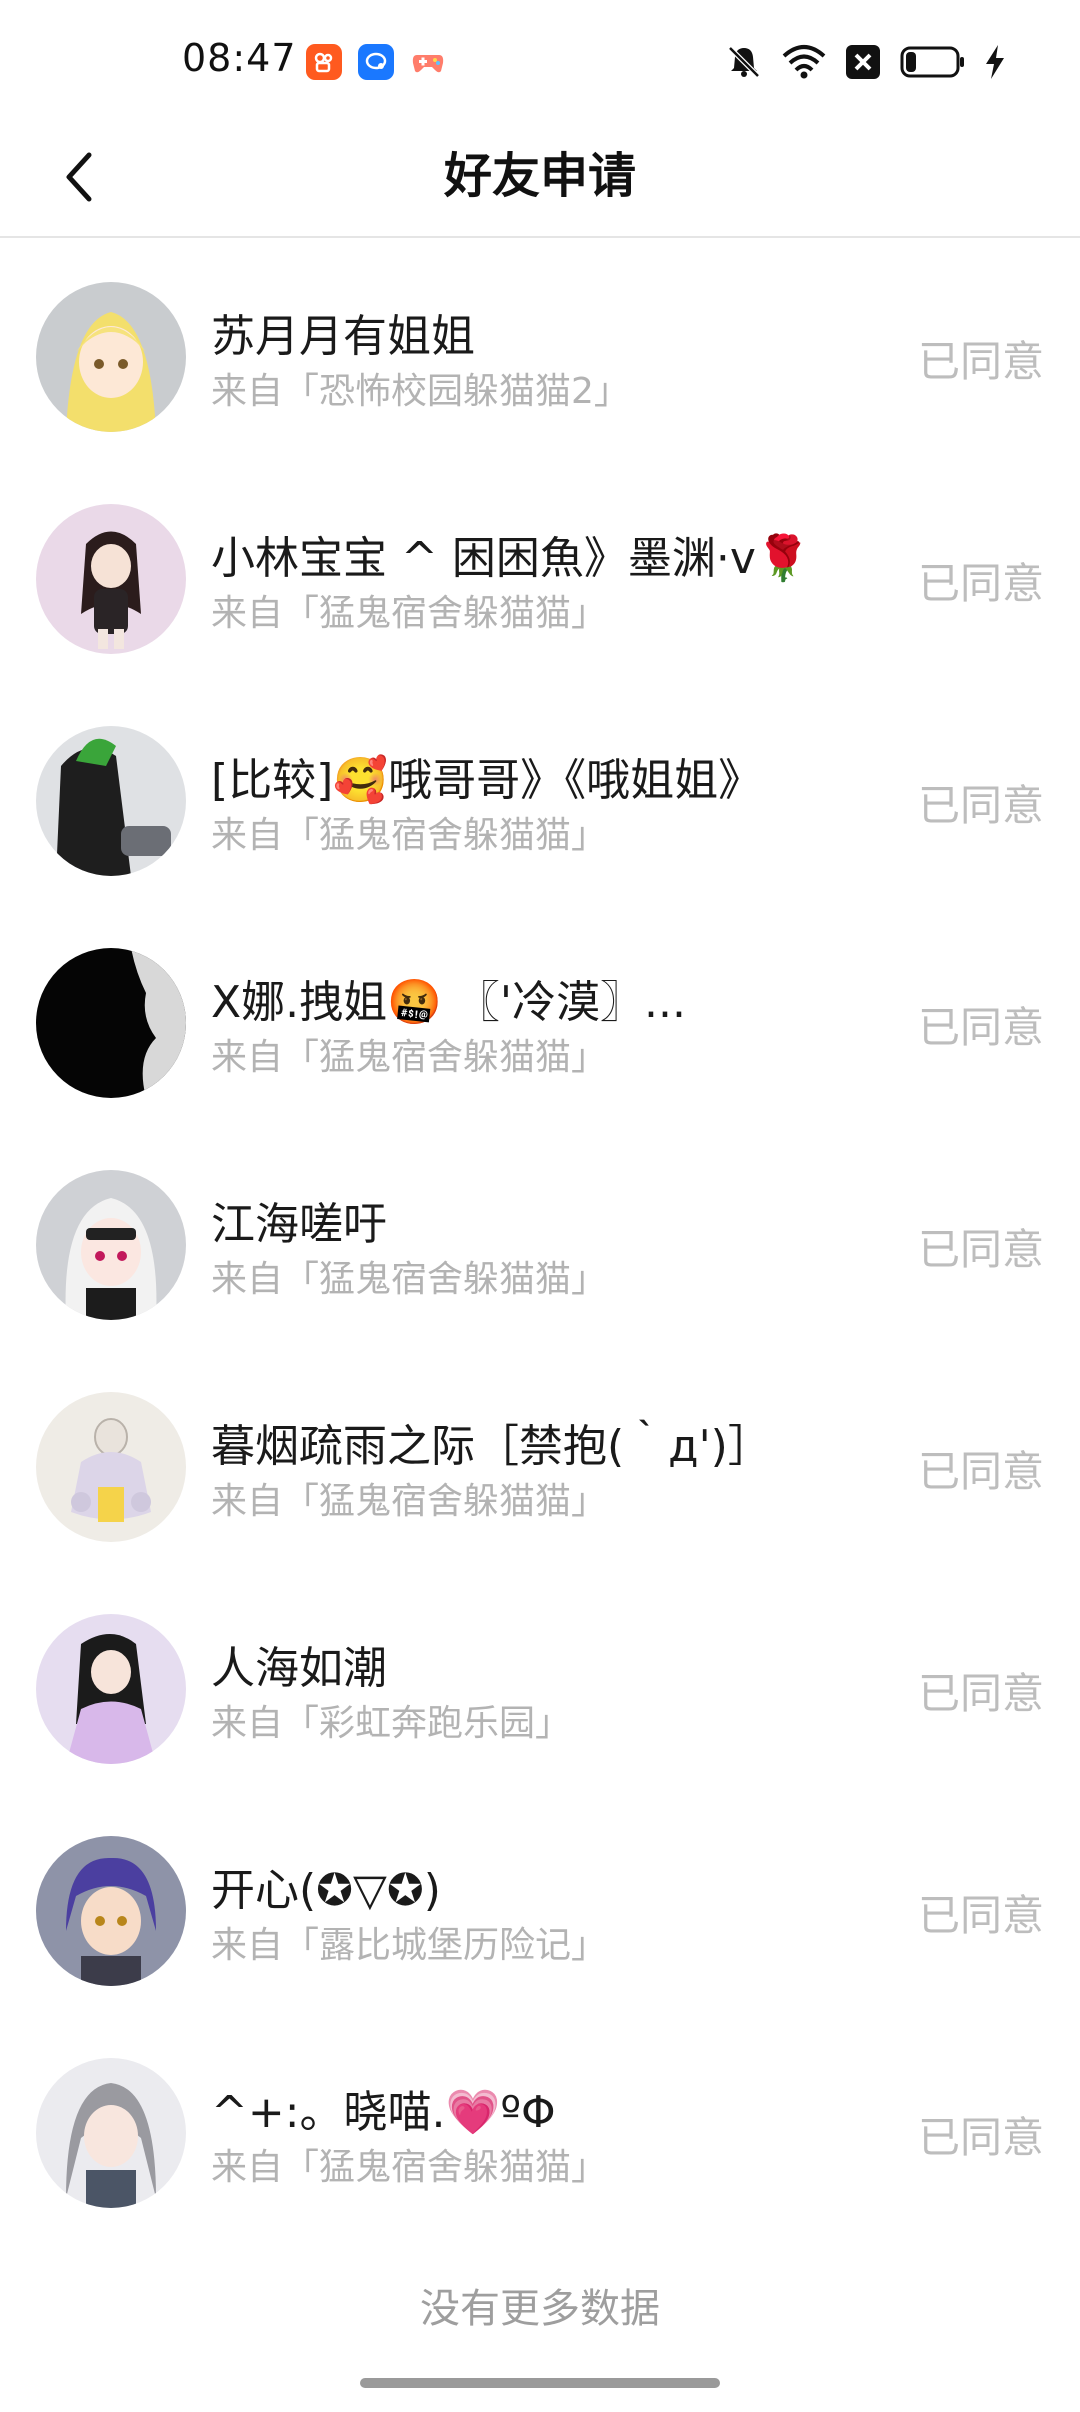 The height and width of the screenshot is (2412, 1080). I want to click on user-name: 江海嗟吁, so click(299, 1224).